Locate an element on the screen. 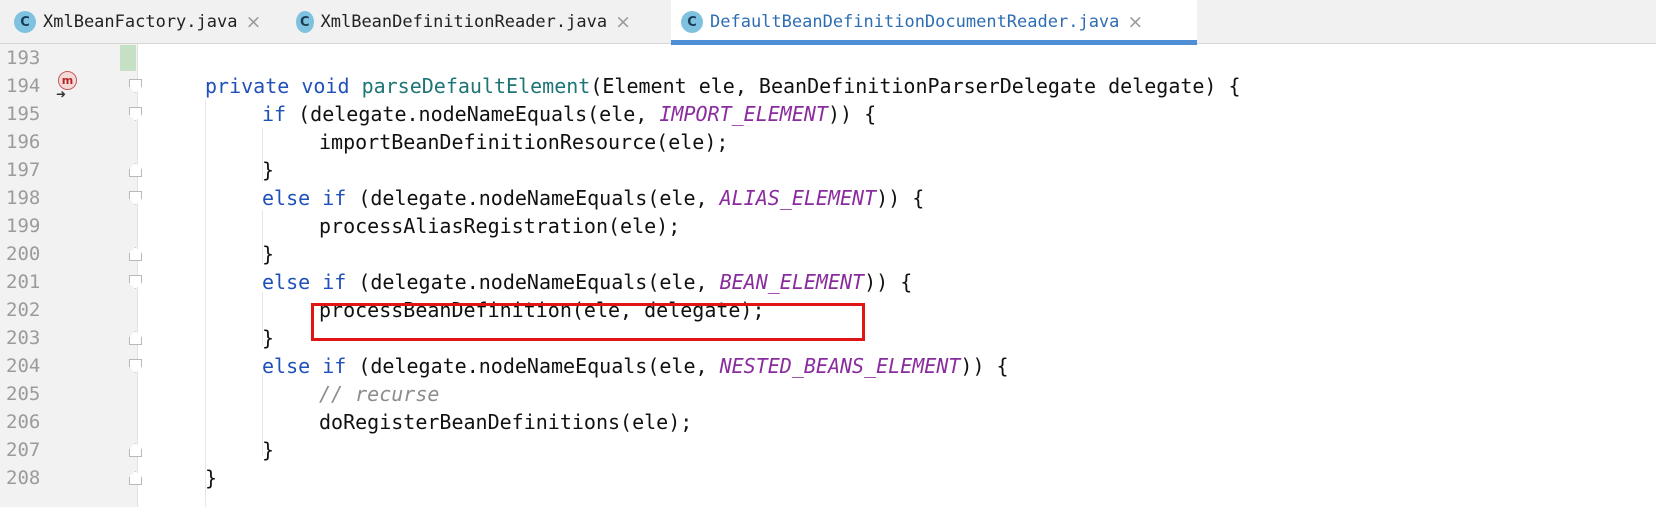 This screenshot has width=1656, height=507. line-number: 207 is located at coordinates (23, 450).